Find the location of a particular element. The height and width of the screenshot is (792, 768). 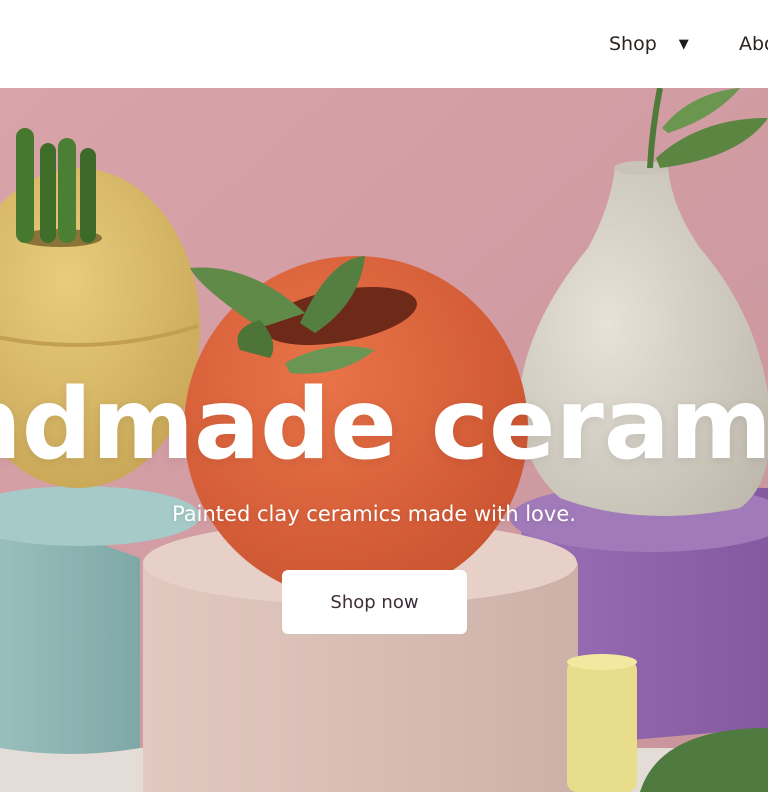

nav-about: Abo is located at coordinates (753, 44).